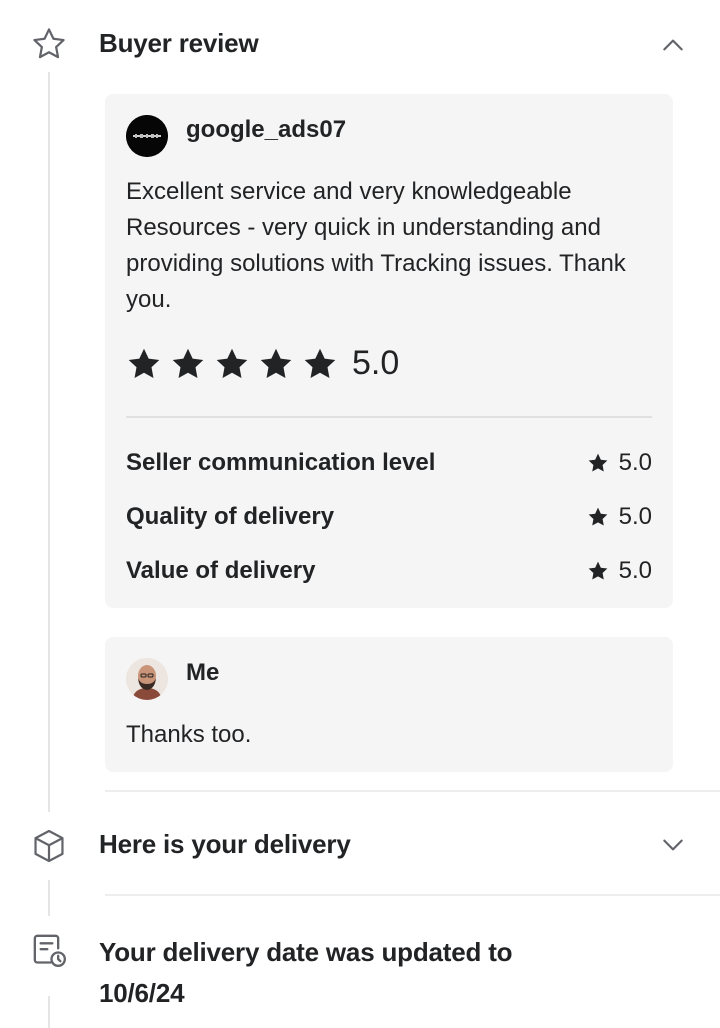 The width and height of the screenshot is (720, 1028). What do you see at coordinates (281, 462) in the screenshot?
I see `rating-label: Seller communication level` at bounding box center [281, 462].